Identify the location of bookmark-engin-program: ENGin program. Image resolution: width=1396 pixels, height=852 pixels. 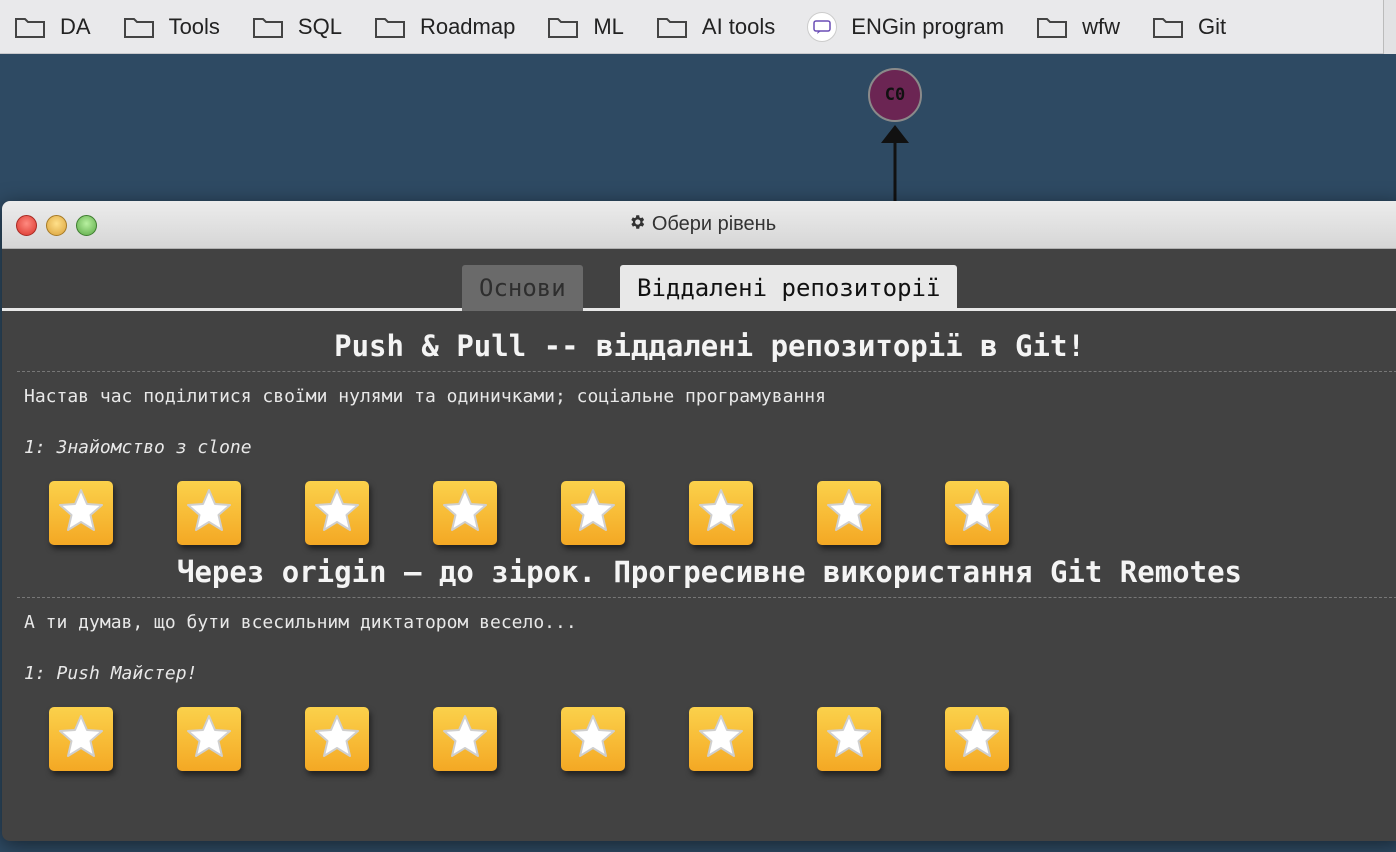
(907, 27).